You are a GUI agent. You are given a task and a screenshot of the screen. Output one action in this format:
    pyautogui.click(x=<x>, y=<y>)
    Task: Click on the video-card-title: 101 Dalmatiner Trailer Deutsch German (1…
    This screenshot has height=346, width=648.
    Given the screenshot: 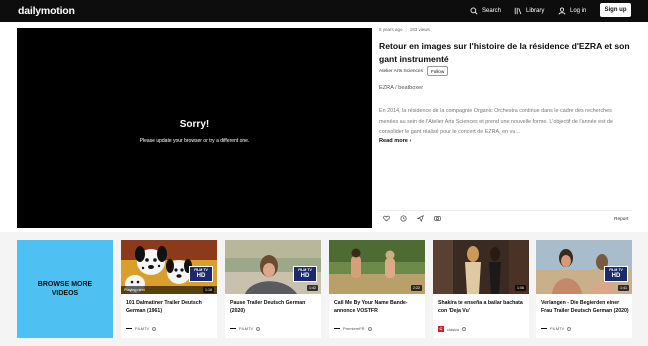 What is the action you would take?
    pyautogui.click(x=170, y=307)
    